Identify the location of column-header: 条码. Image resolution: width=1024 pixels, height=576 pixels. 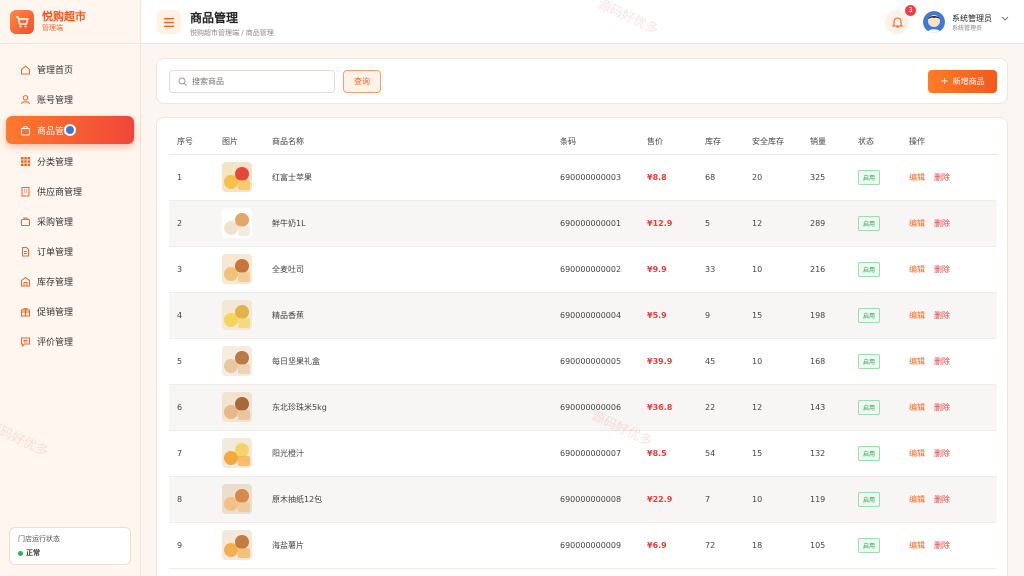
(595, 142).